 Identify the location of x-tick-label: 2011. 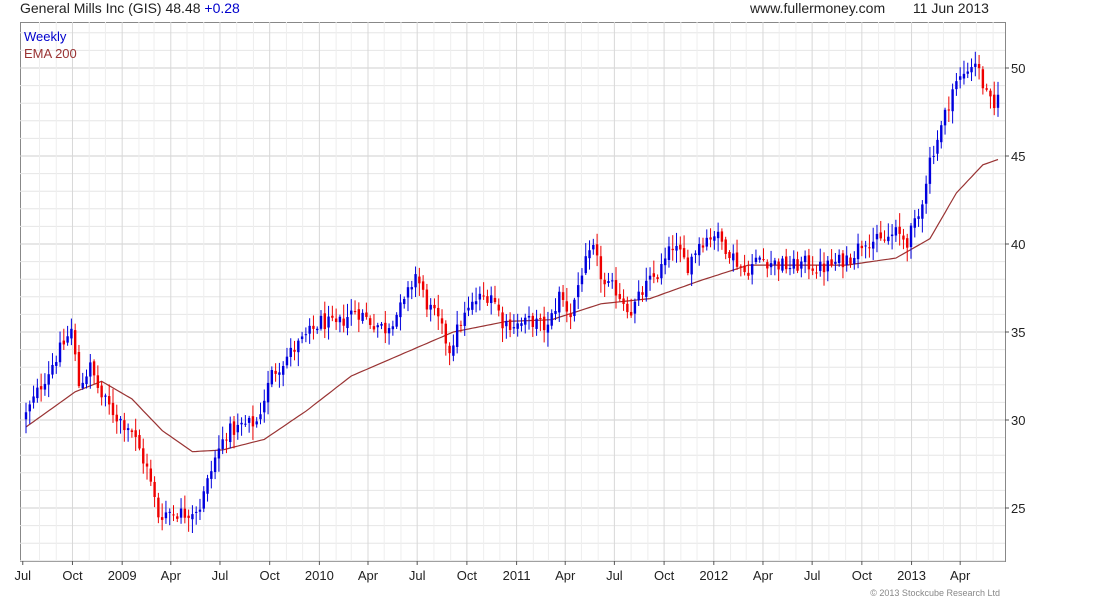
(517, 575).